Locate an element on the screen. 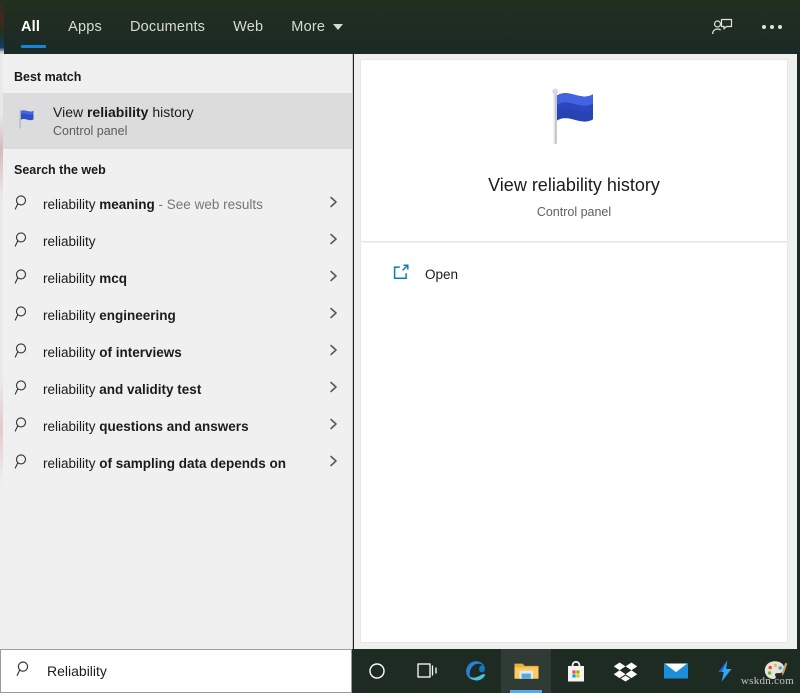 The height and width of the screenshot is (693, 800). tab-web-label: Web is located at coordinates (248, 27).